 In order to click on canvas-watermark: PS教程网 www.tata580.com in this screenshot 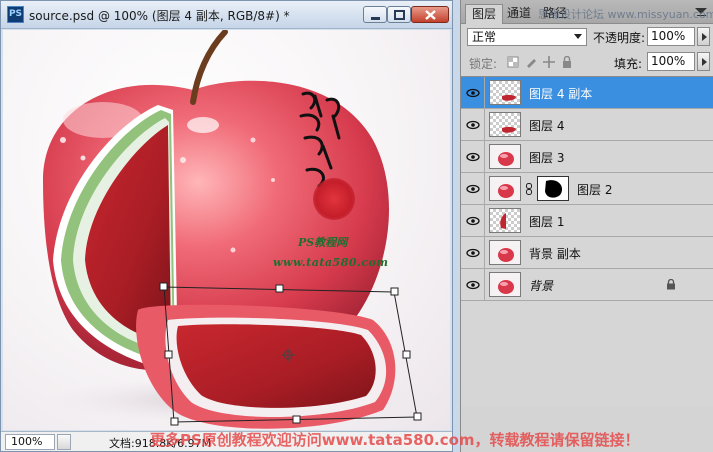, I will do `click(338, 181)`.